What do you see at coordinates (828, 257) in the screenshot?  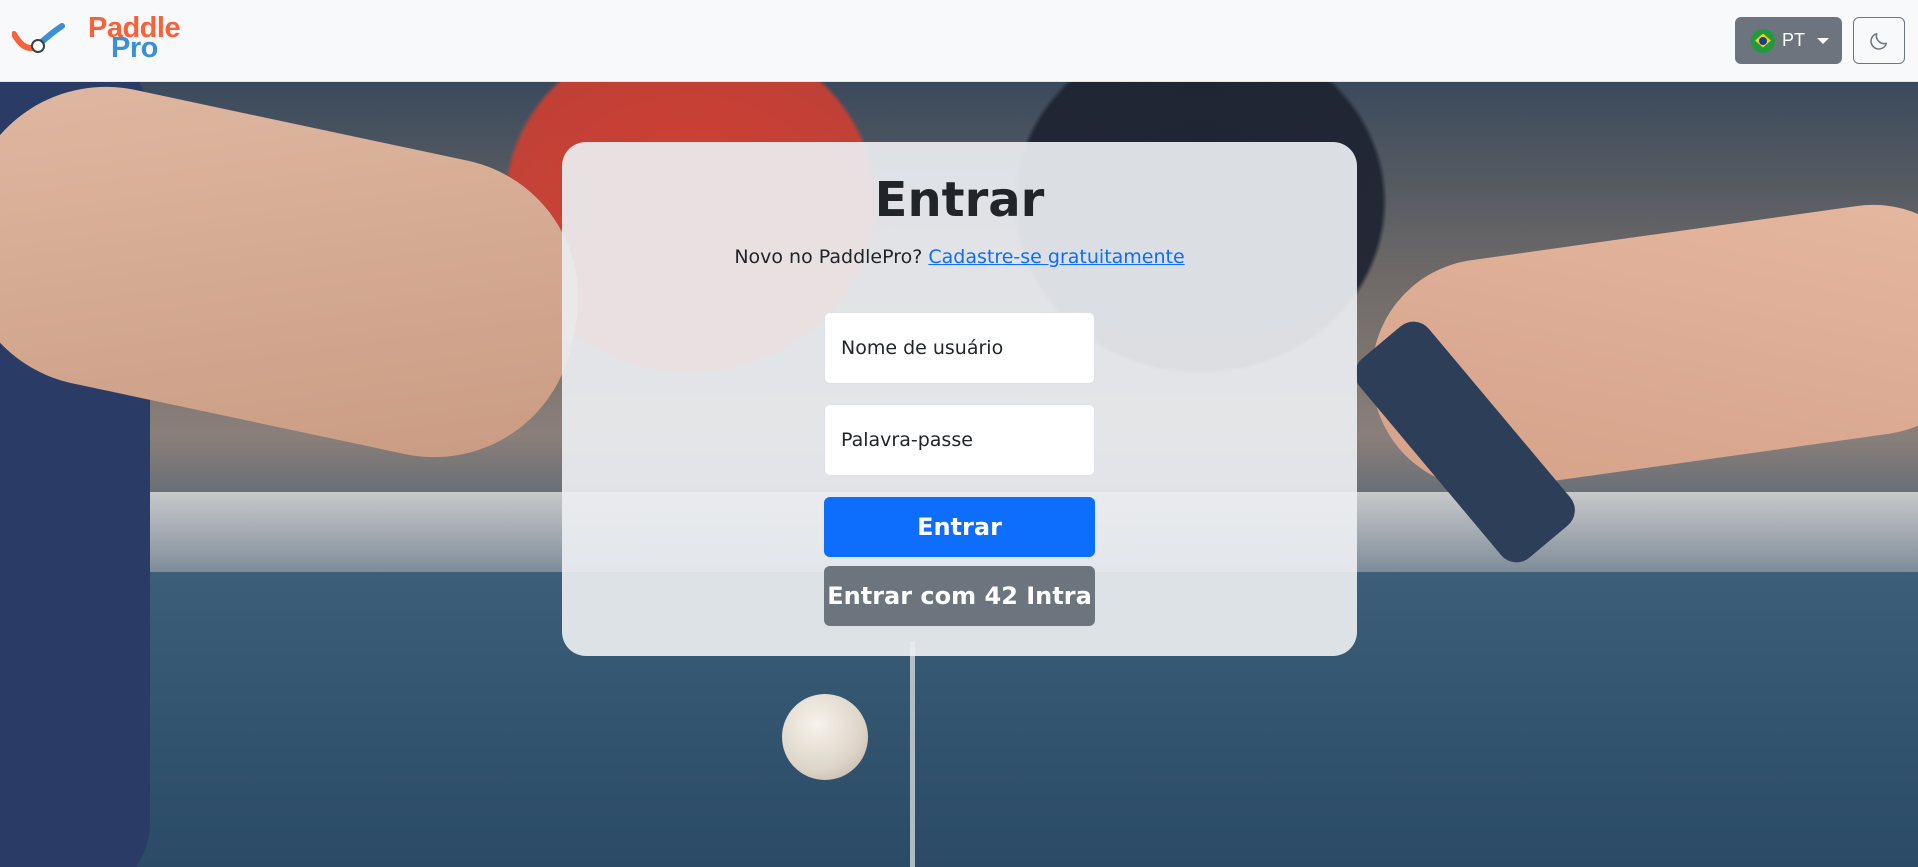 I see `signup-prompt-text: Novo no PaddlePro?` at bounding box center [828, 257].